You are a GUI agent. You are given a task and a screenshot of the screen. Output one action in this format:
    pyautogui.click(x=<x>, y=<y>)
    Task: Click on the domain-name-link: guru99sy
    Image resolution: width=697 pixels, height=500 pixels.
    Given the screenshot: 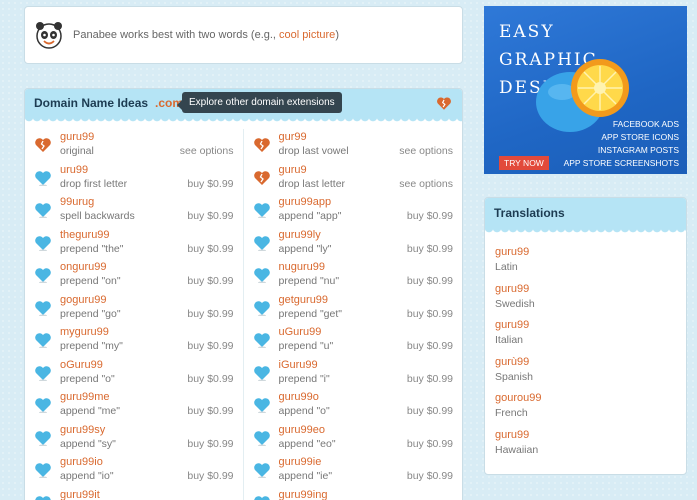 What is the action you would take?
    pyautogui.click(x=123, y=430)
    